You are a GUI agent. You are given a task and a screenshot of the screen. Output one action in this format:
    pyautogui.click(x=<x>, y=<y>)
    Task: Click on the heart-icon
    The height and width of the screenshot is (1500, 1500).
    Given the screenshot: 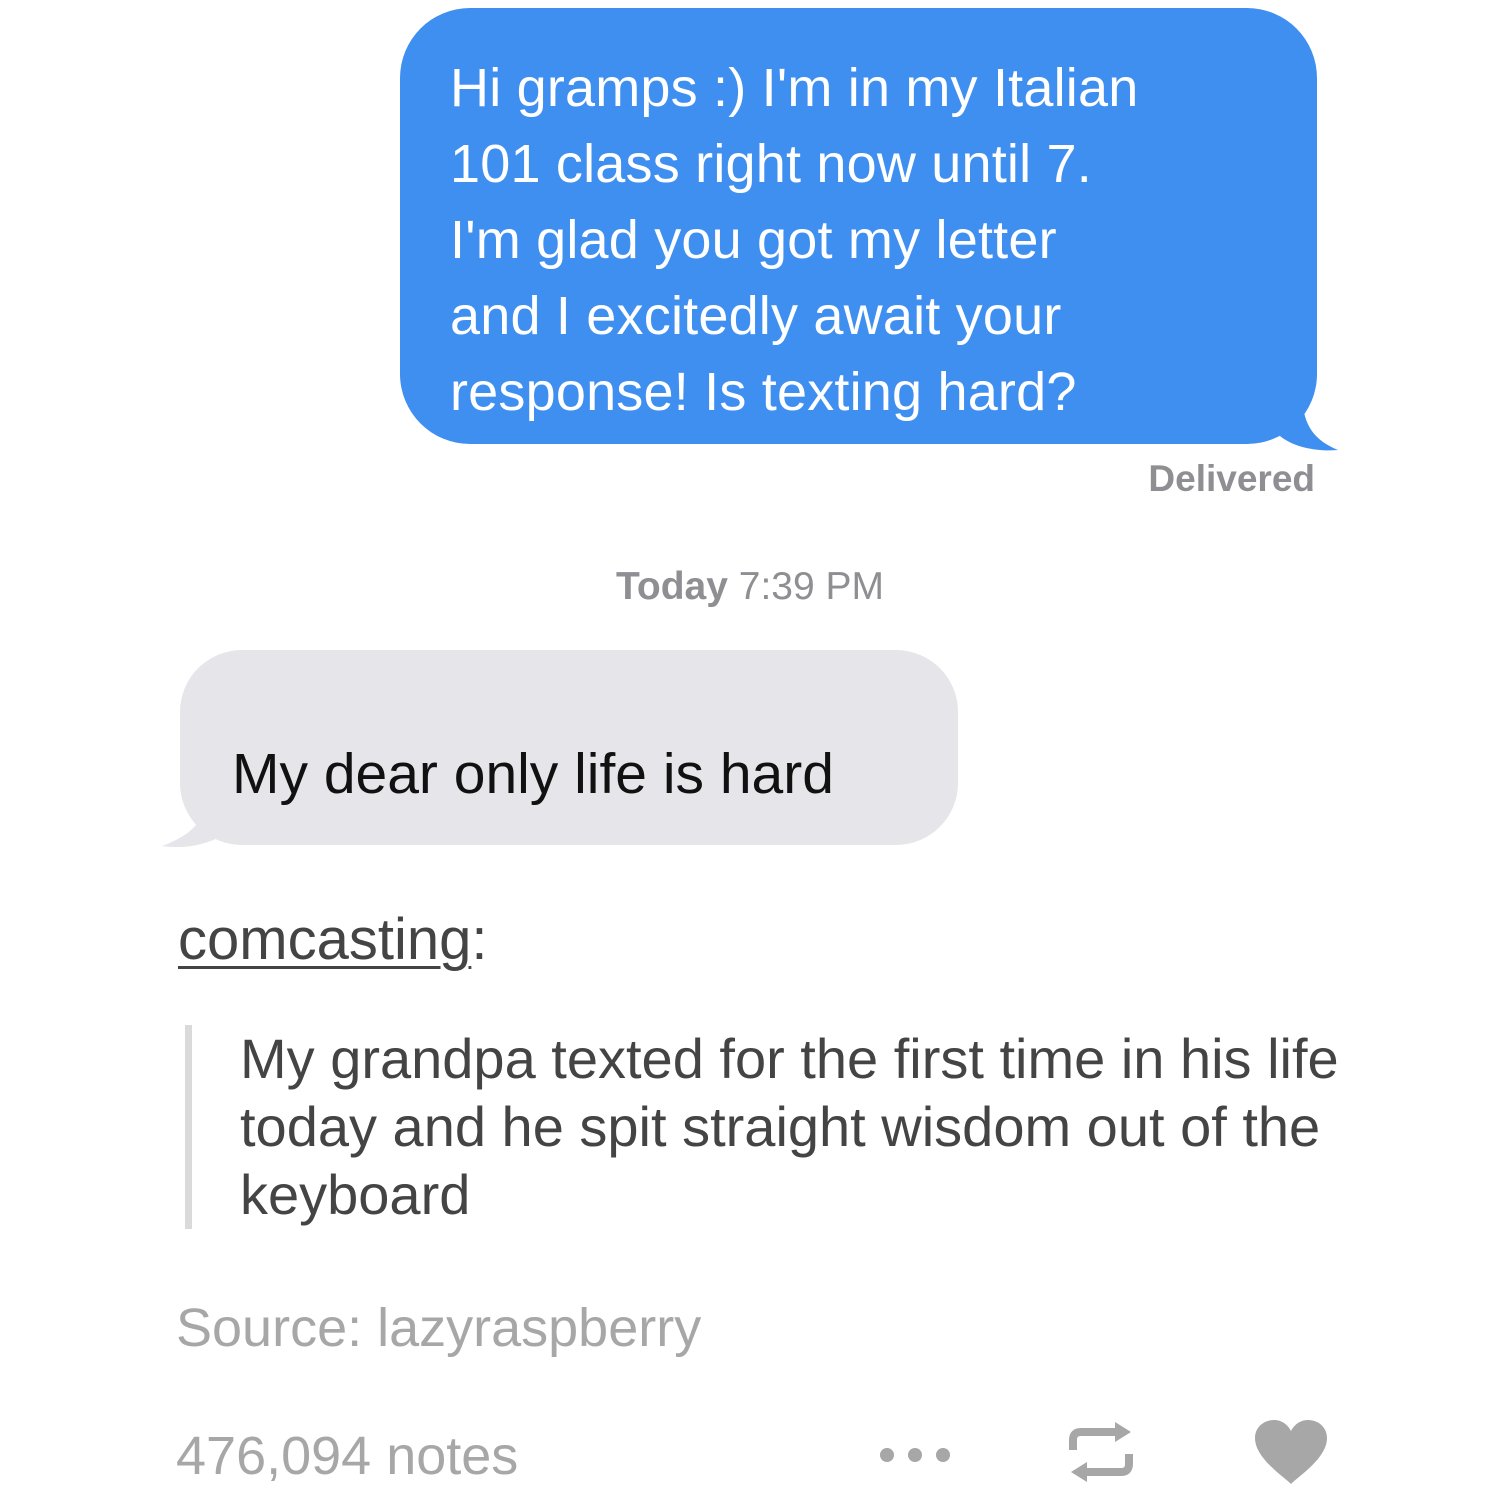 What is the action you would take?
    pyautogui.click(x=1291, y=1452)
    